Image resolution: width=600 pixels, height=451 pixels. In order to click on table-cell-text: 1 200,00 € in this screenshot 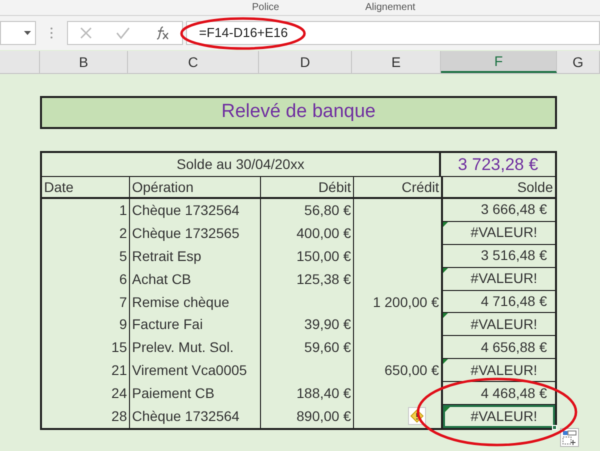, I will do `click(405, 302)`.